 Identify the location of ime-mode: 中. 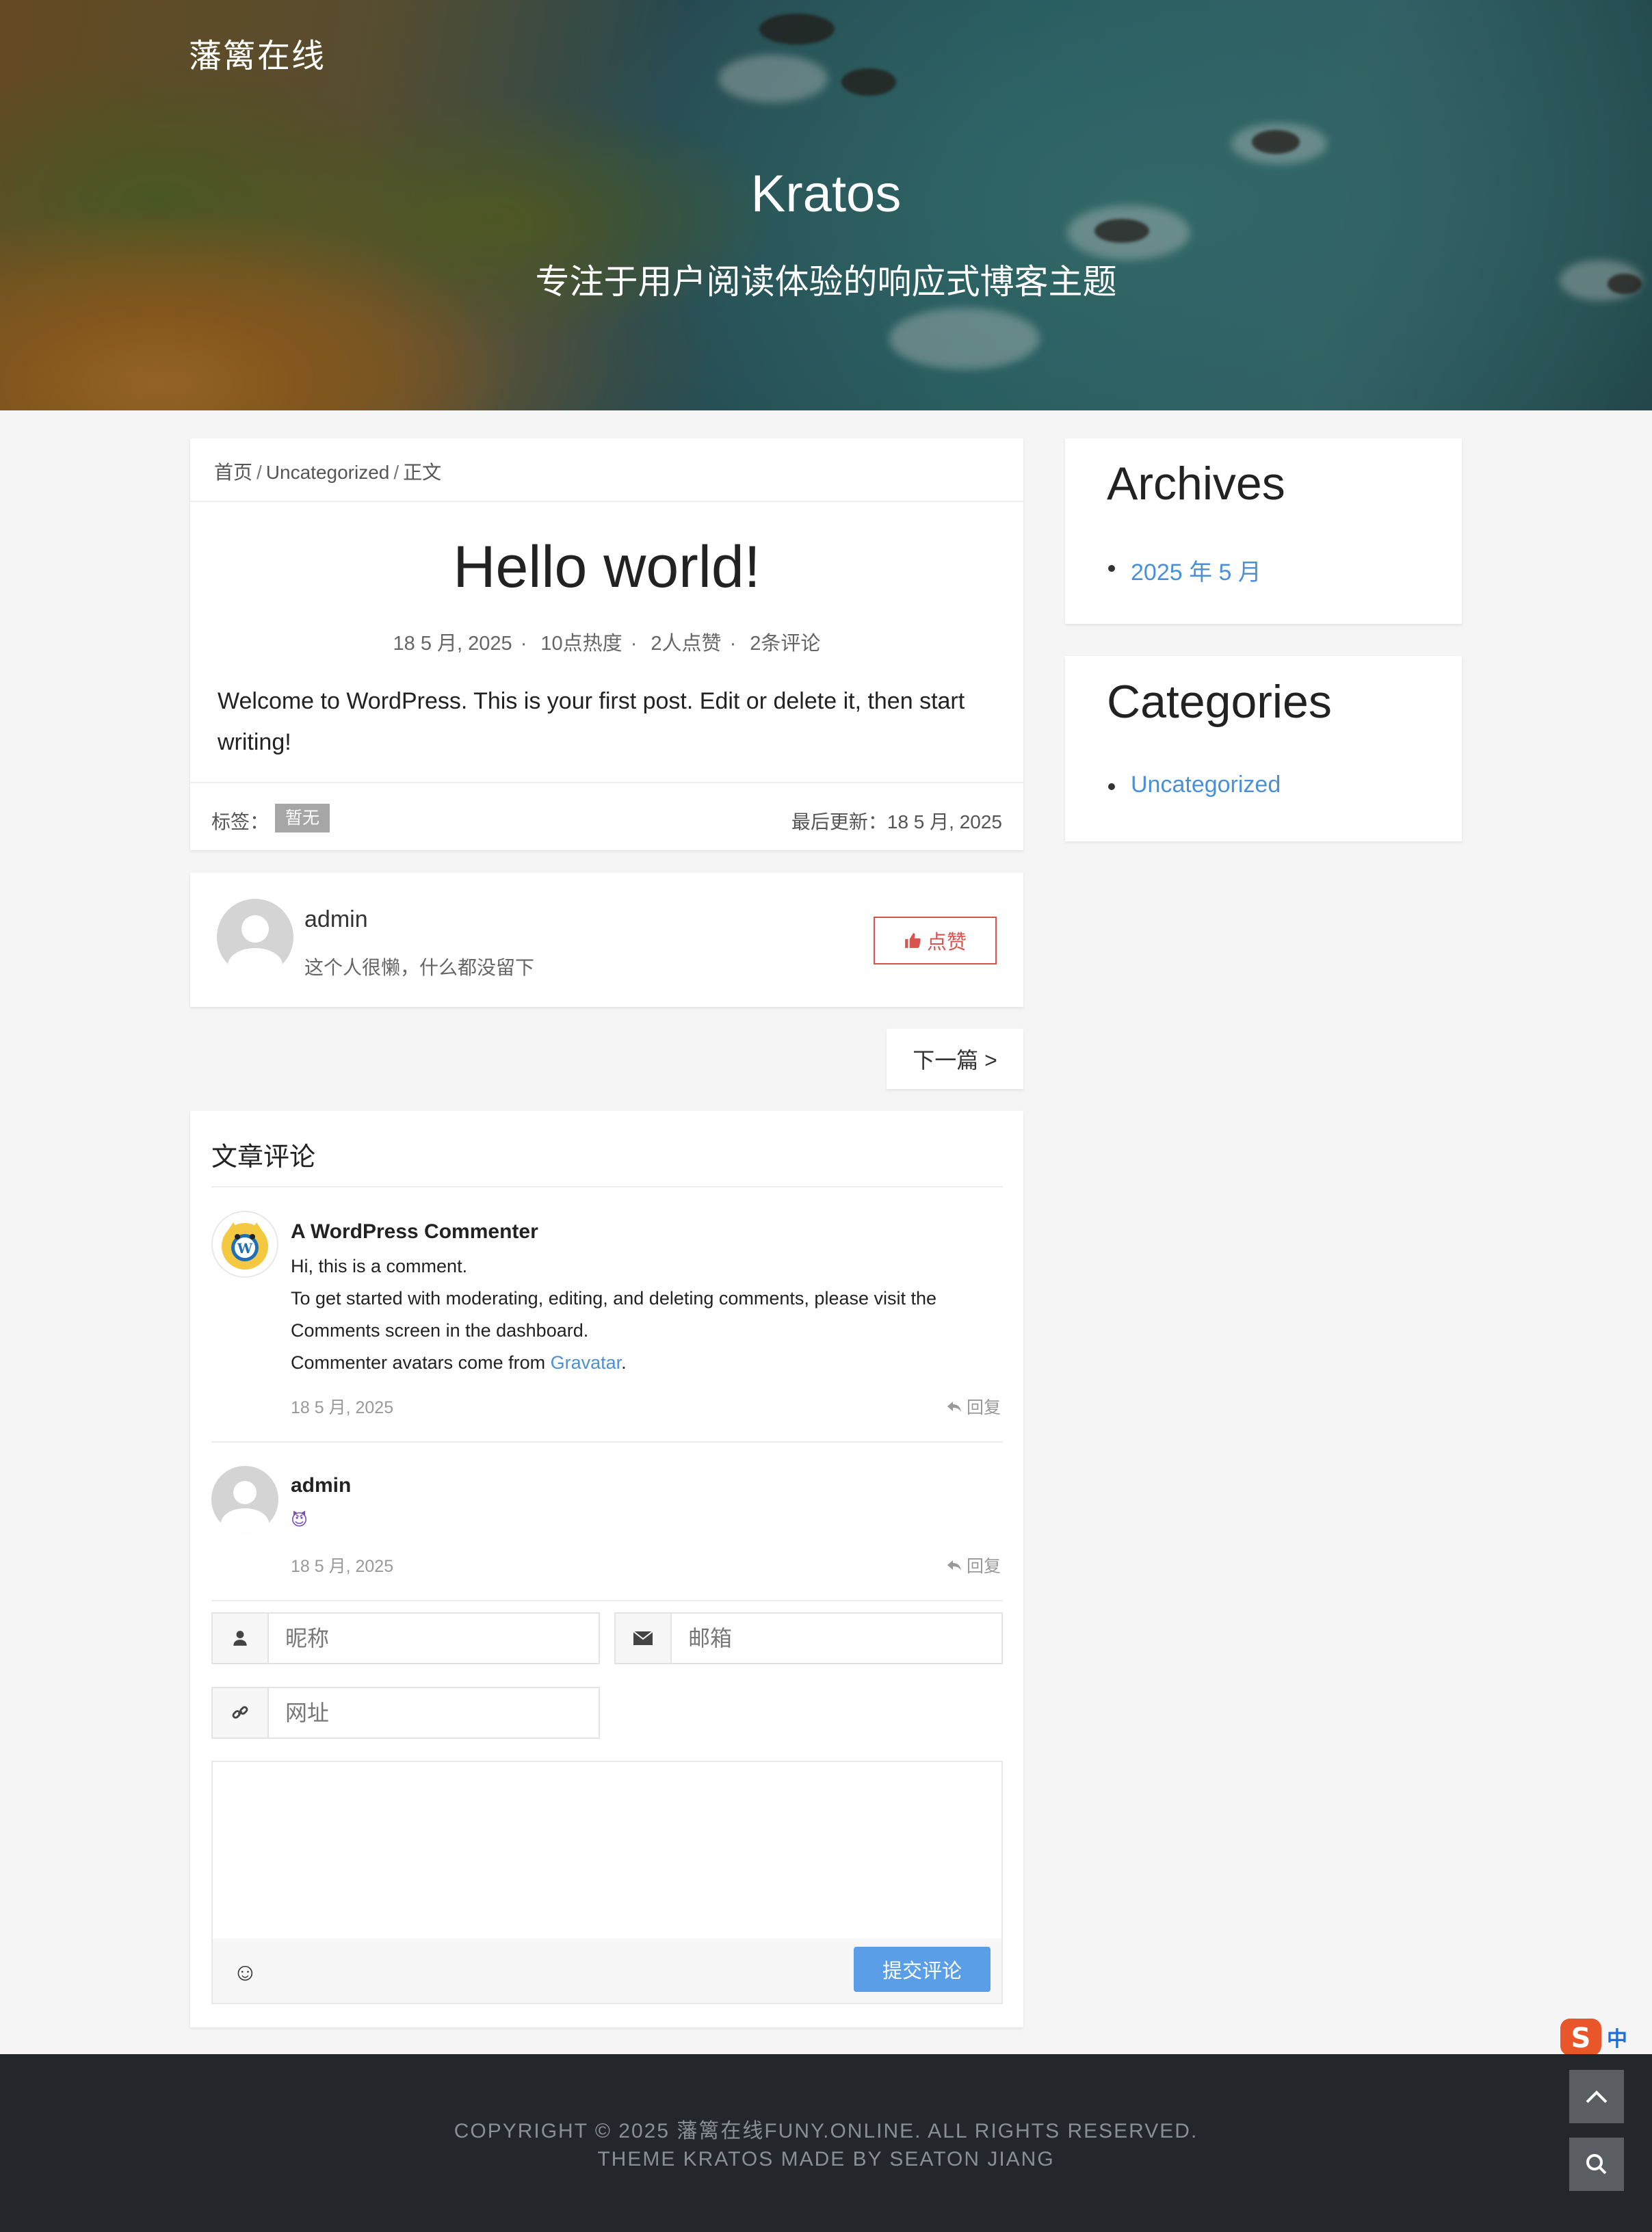
(1617, 2040).